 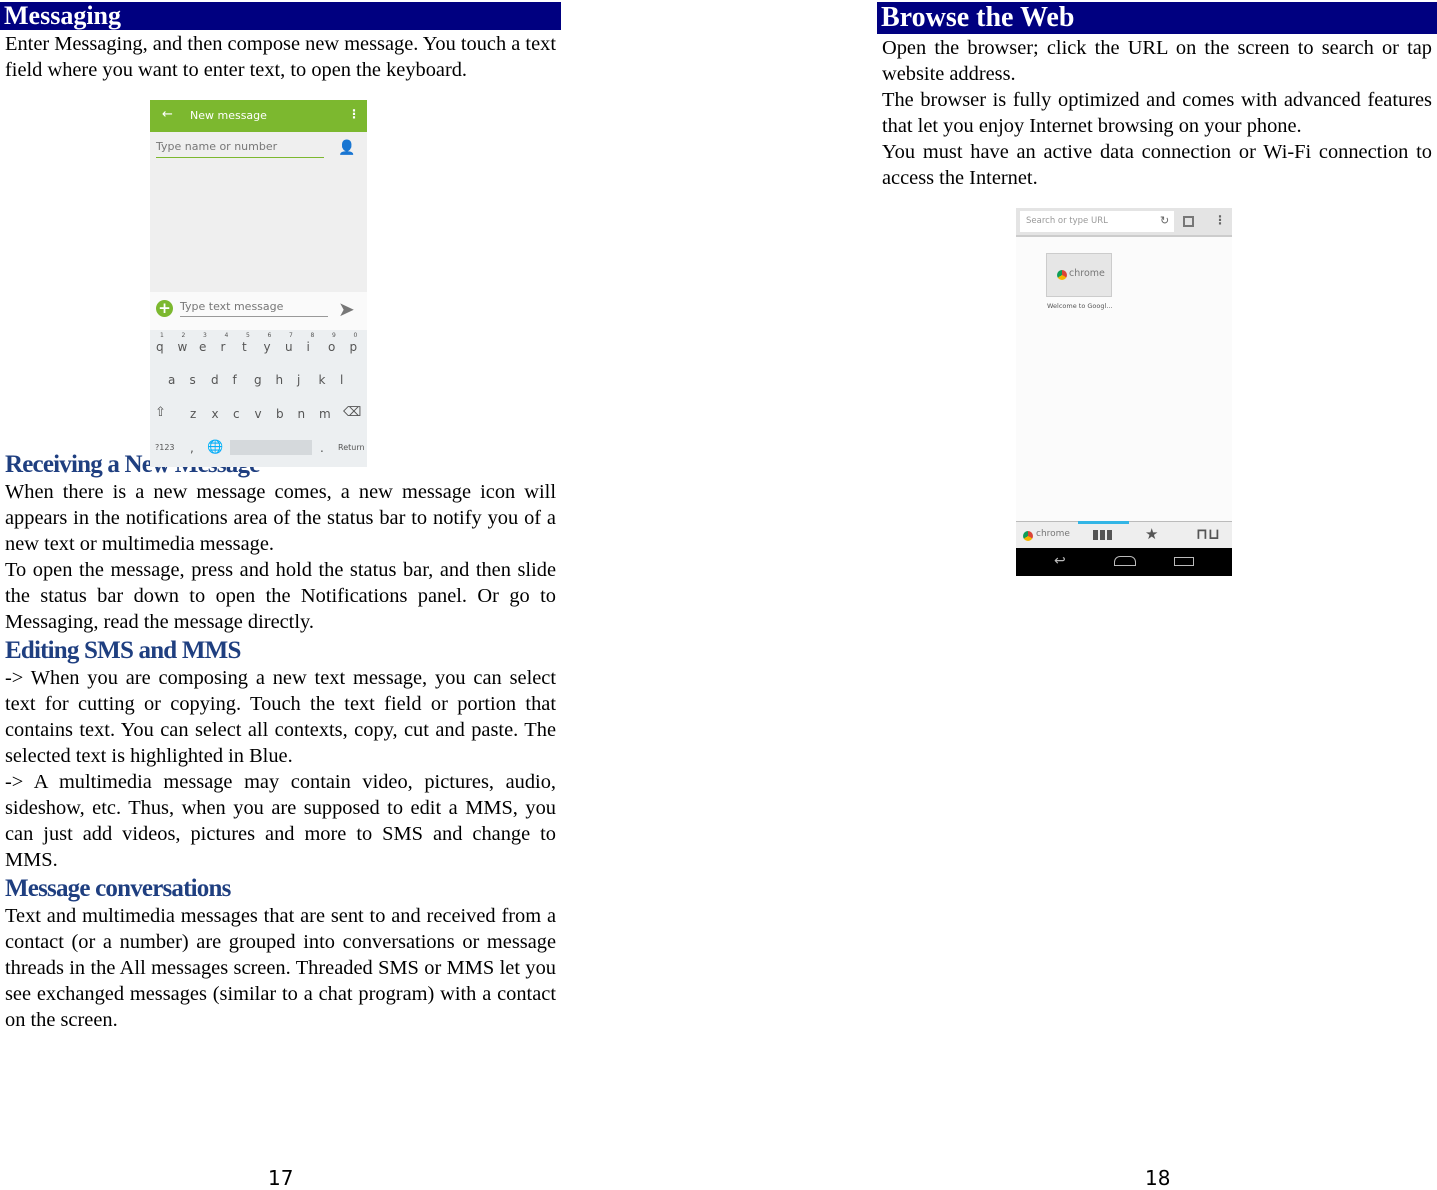 What do you see at coordinates (254, 308) in the screenshot?
I see `message-field: Type text message` at bounding box center [254, 308].